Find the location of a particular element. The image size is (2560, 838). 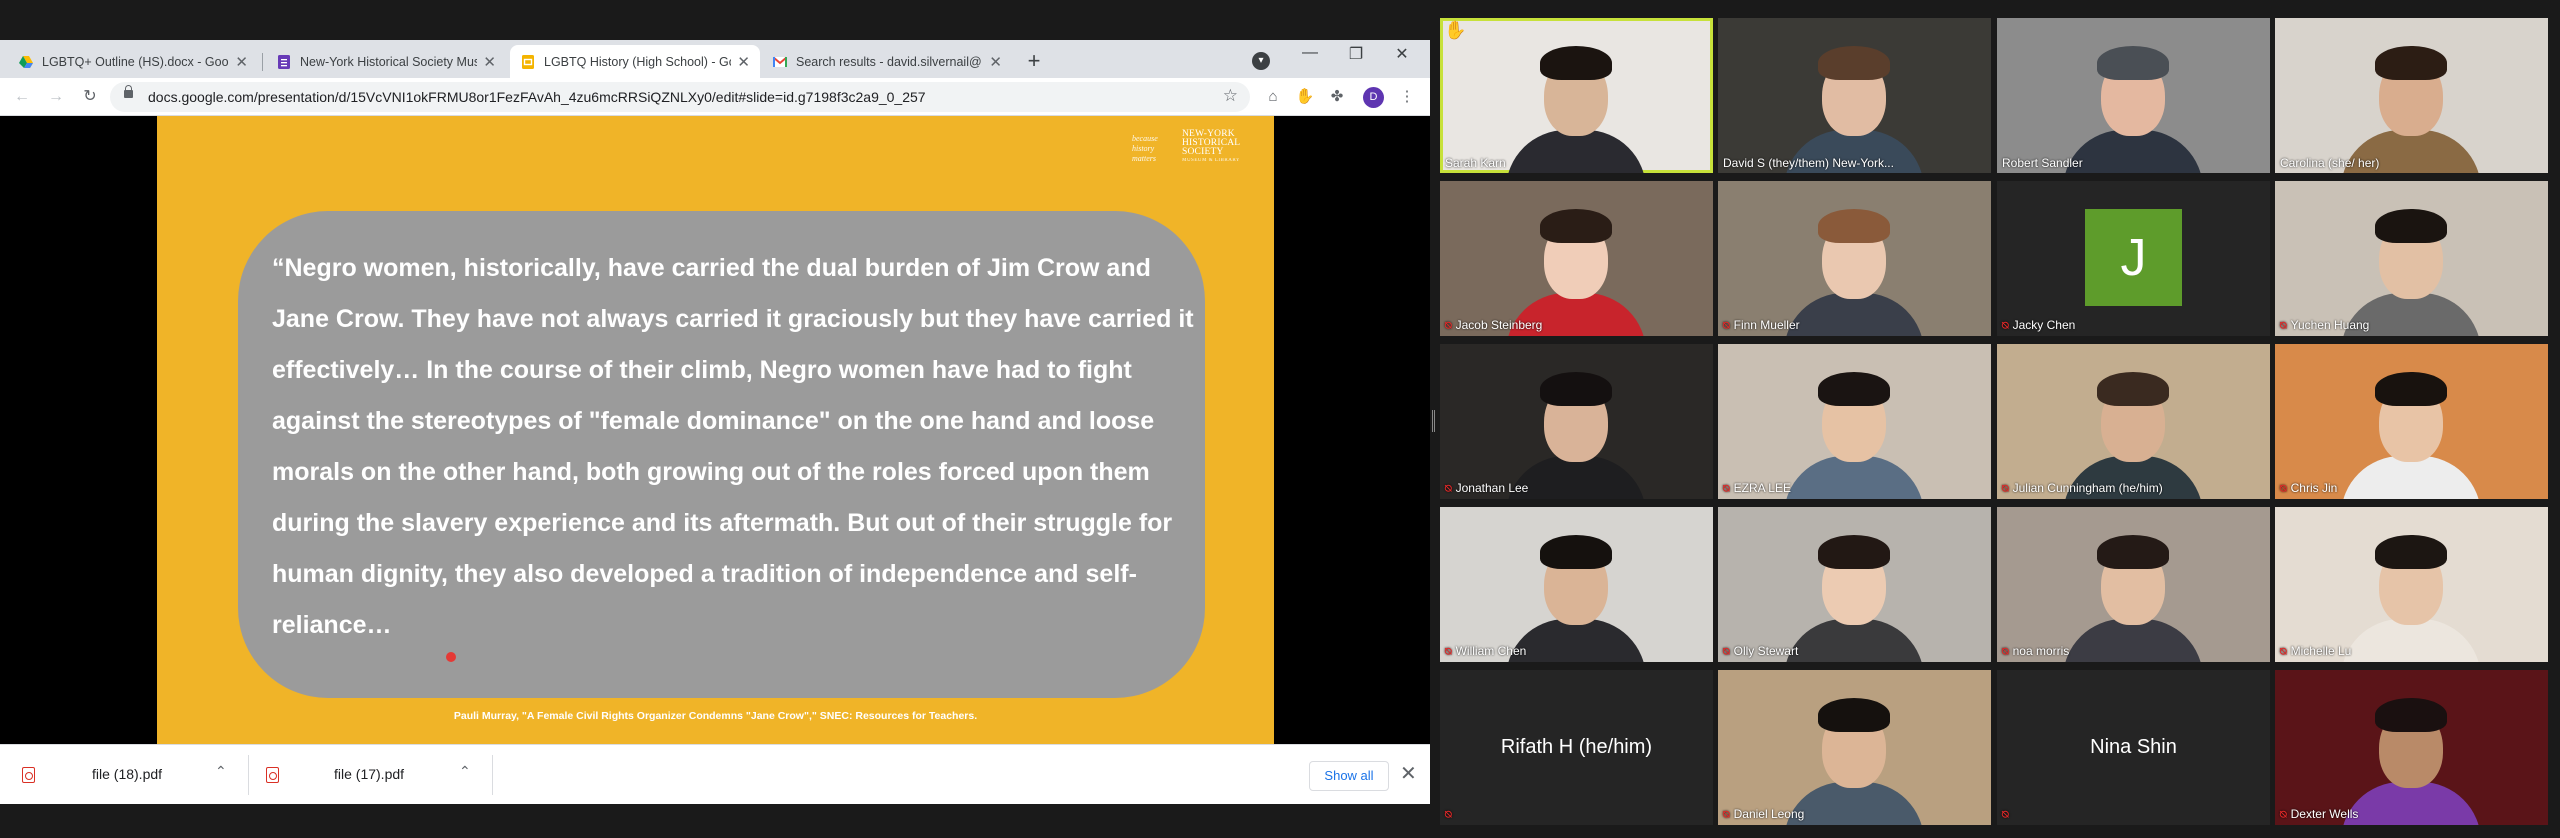

raised-hand-icon: ✋ is located at coordinates (1455, 30).